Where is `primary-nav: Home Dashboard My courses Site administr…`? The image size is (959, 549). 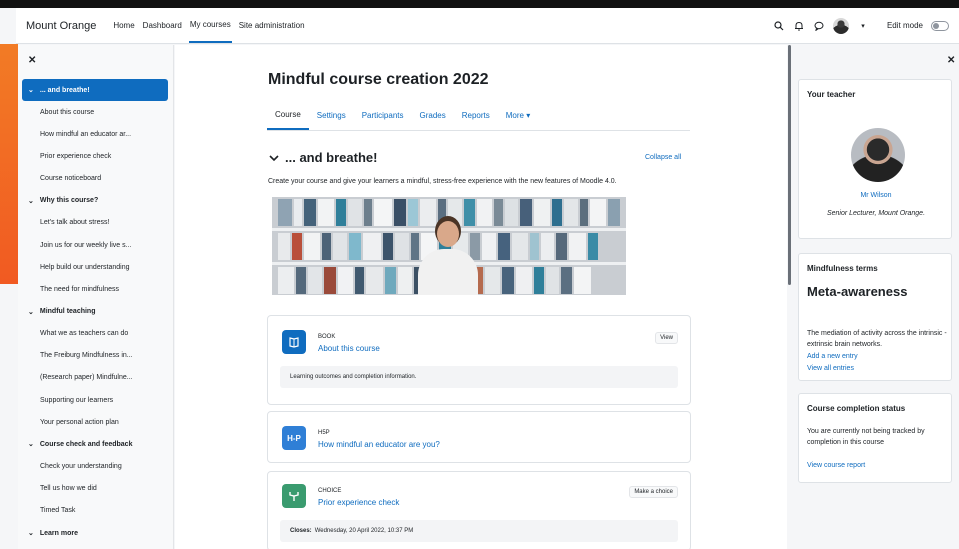 primary-nav: Home Dashboard My courses Site administr… is located at coordinates (211, 25).